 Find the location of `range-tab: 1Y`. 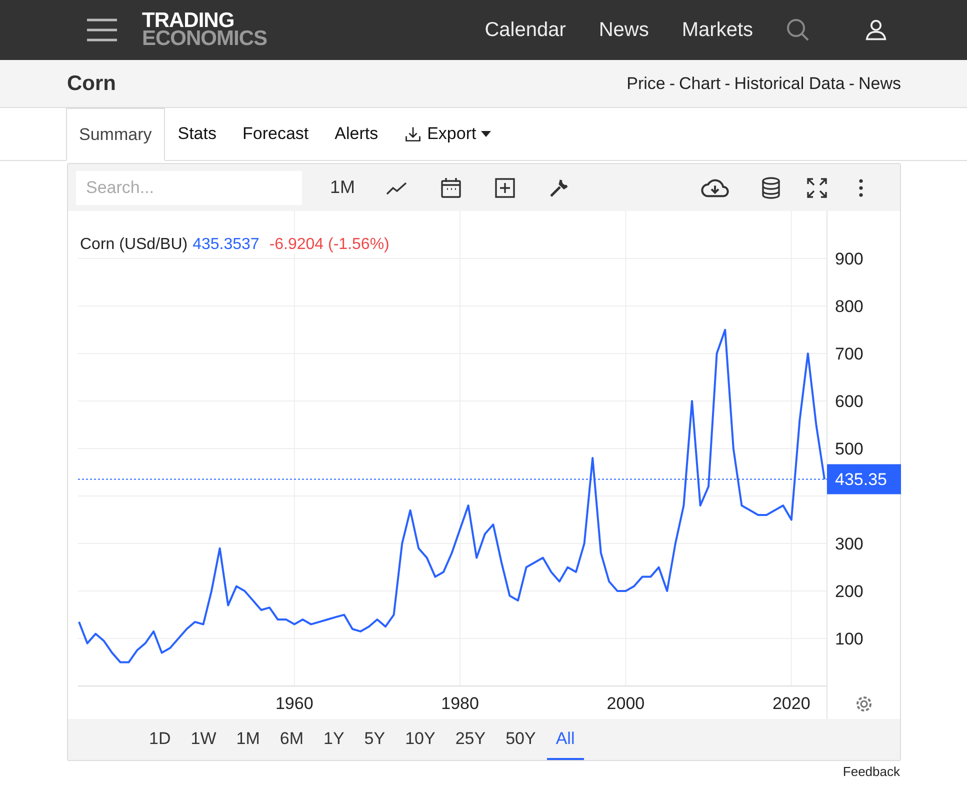

range-tab: 1Y is located at coordinates (334, 739).